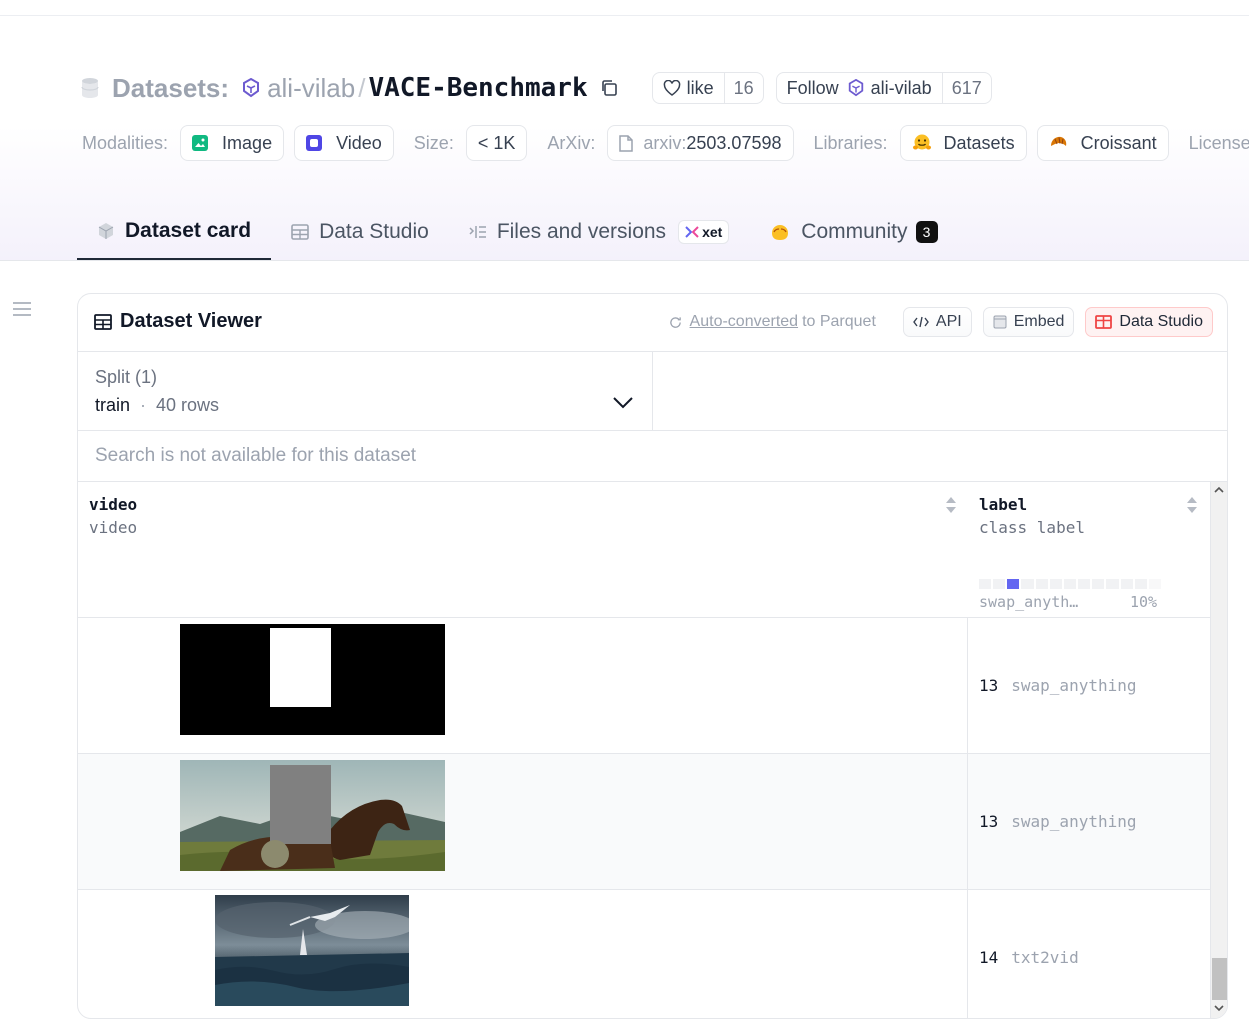  Describe the element at coordinates (652, 456) in the screenshot. I see `search-bar: Search is not available for this dataset` at that location.